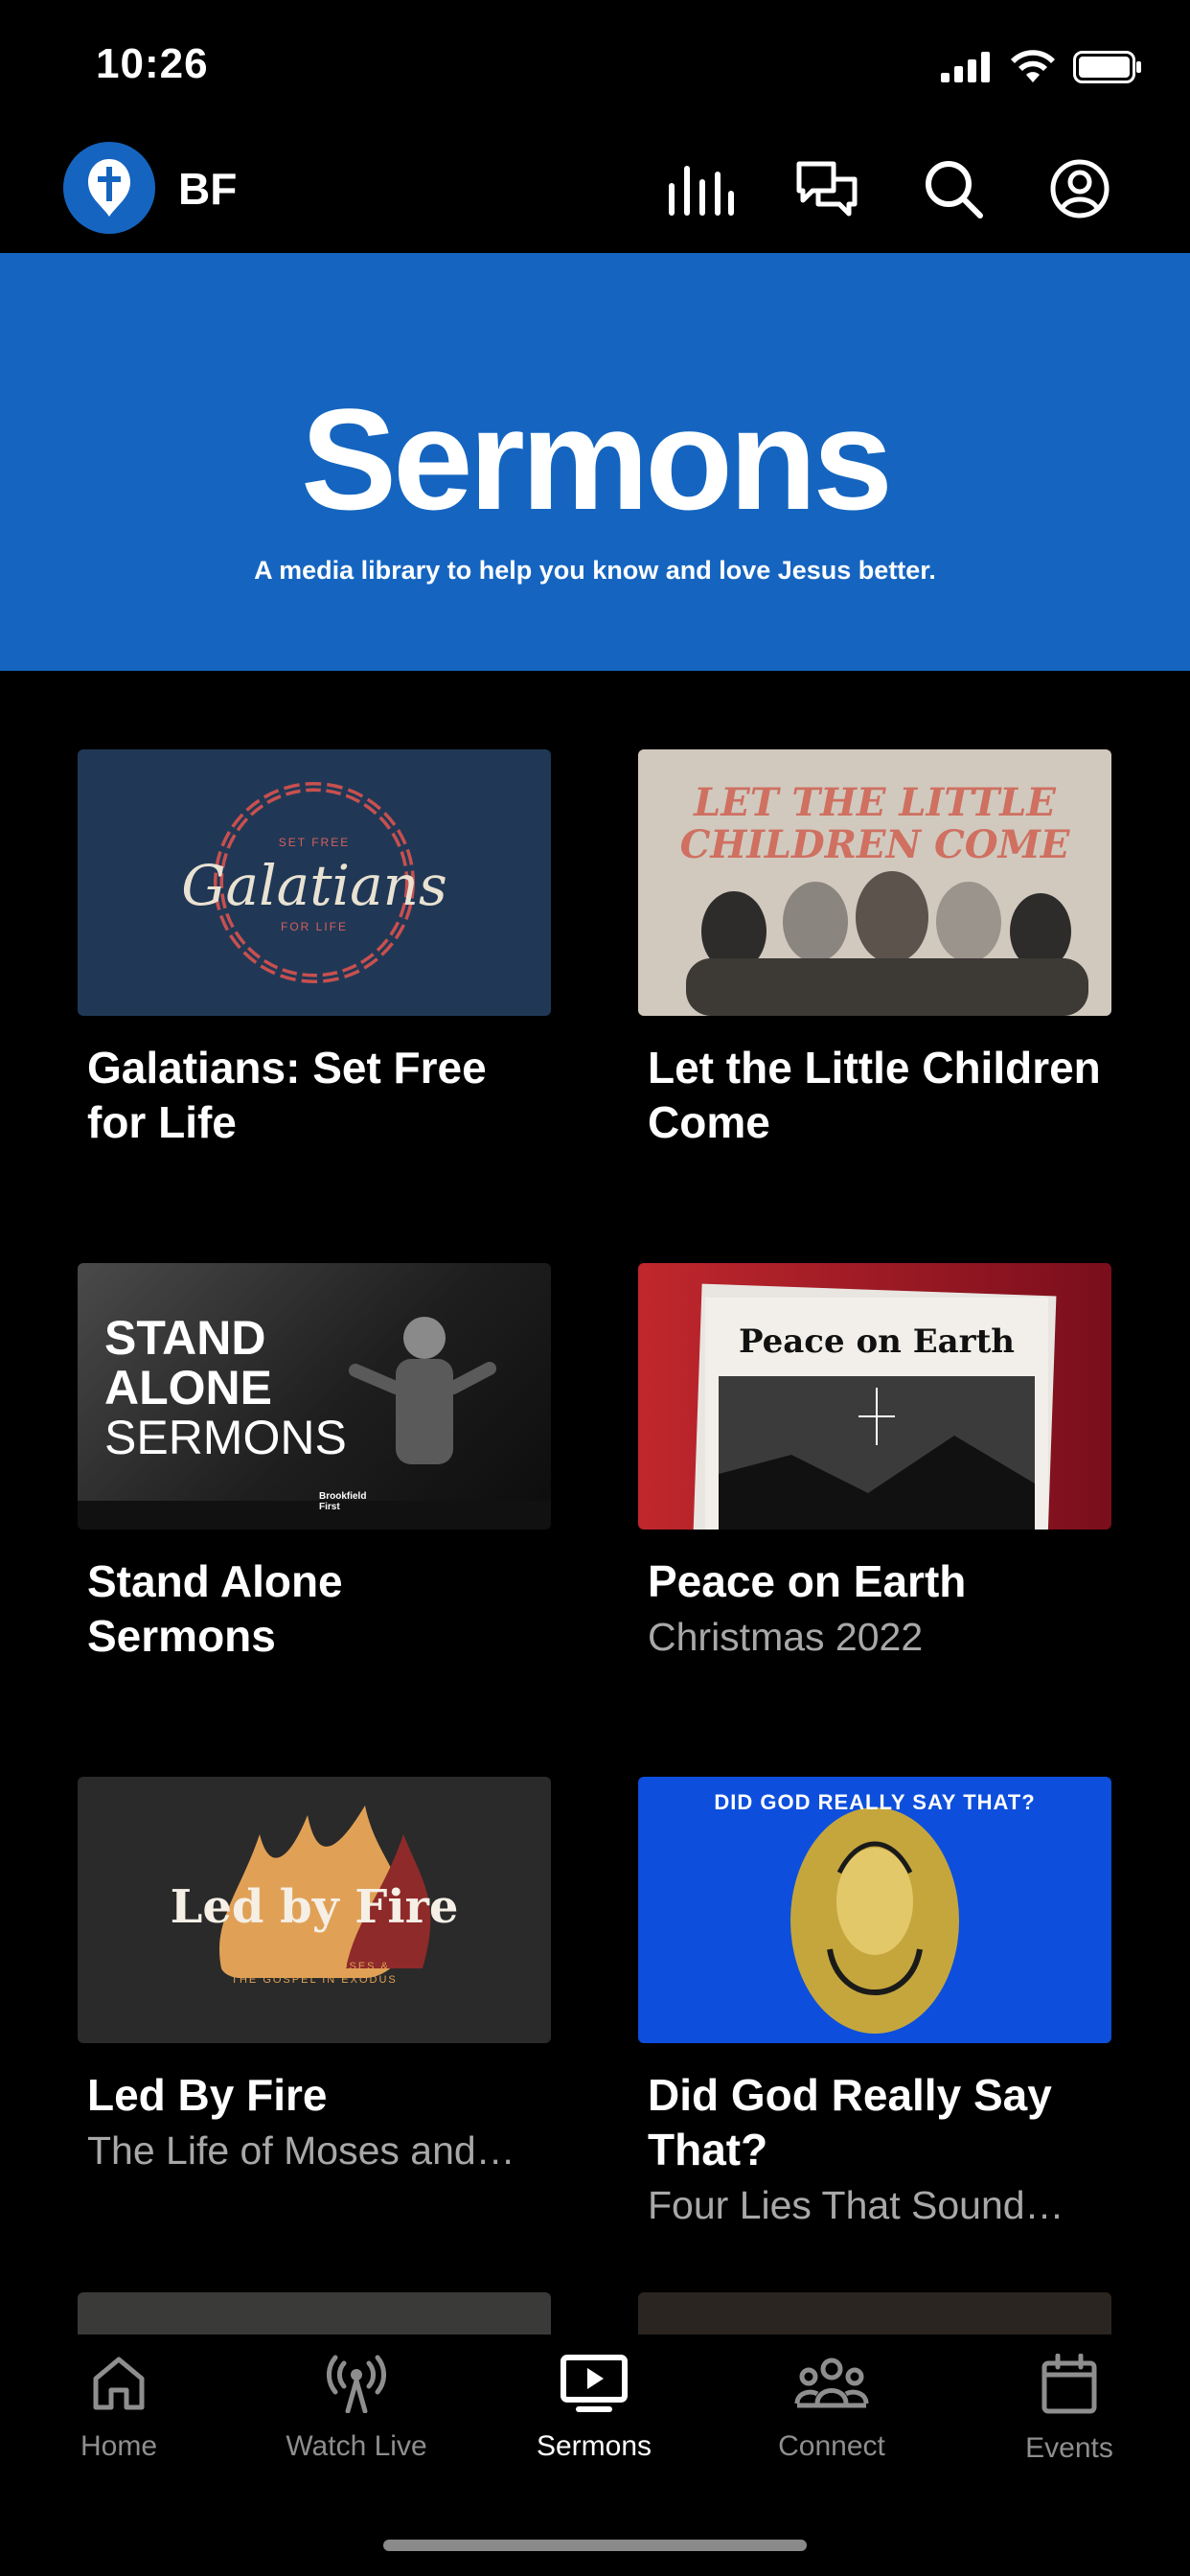 The image size is (1190, 2576). What do you see at coordinates (877, 1453) in the screenshot?
I see `night-scene-graphic` at bounding box center [877, 1453].